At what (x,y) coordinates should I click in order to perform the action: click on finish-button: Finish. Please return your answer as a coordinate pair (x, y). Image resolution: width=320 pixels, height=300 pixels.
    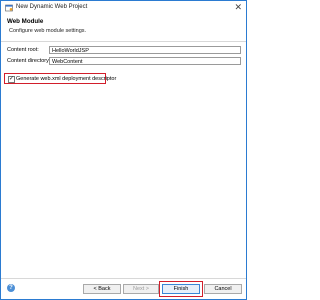
    Looking at the image, I should click on (181, 289).